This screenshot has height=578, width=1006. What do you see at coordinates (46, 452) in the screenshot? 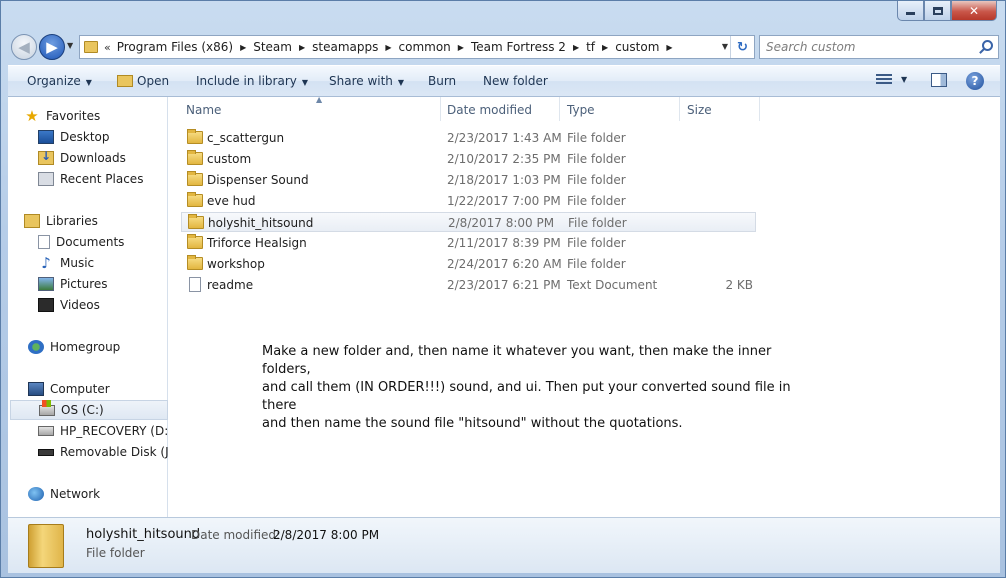
I see `removable-disk-icon` at bounding box center [46, 452].